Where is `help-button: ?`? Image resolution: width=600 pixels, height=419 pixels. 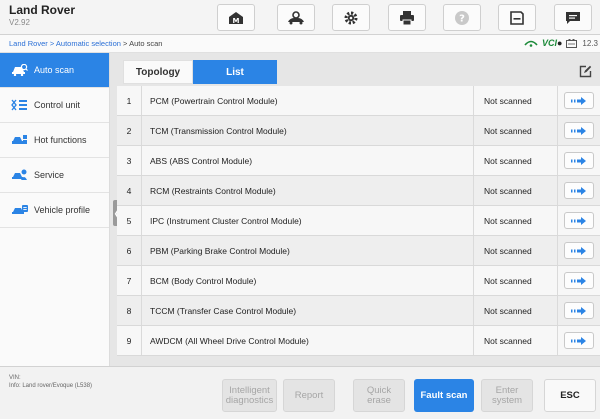
help-button: ? is located at coordinates (462, 17).